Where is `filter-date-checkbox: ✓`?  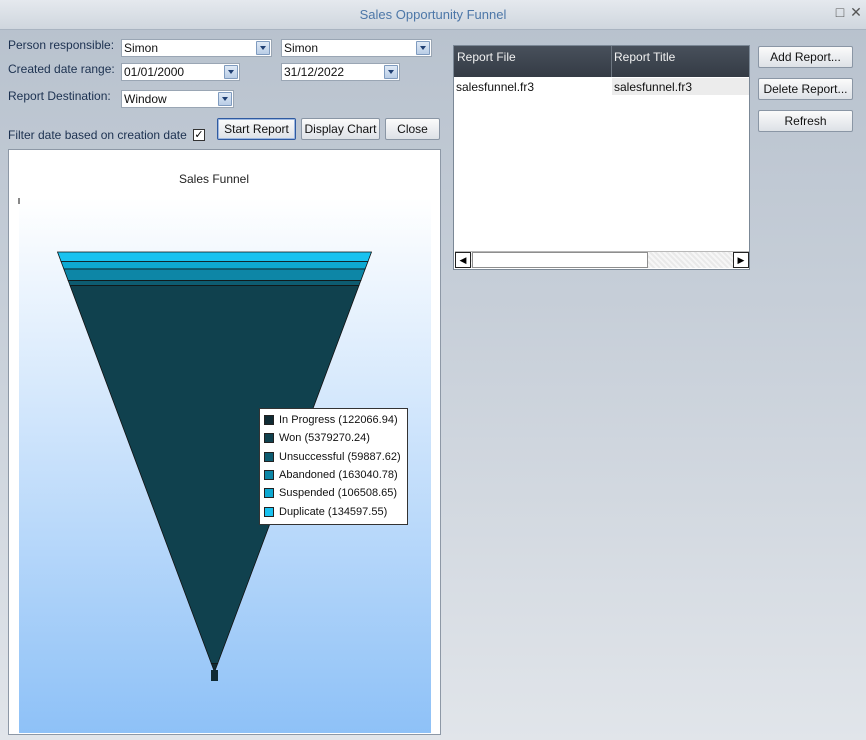
filter-date-checkbox: ✓ is located at coordinates (199, 135).